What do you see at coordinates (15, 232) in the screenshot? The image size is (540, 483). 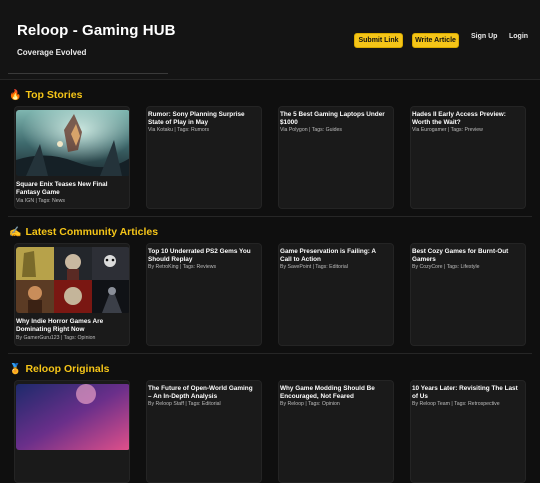 I see `writing-hand-icon: ✍️` at bounding box center [15, 232].